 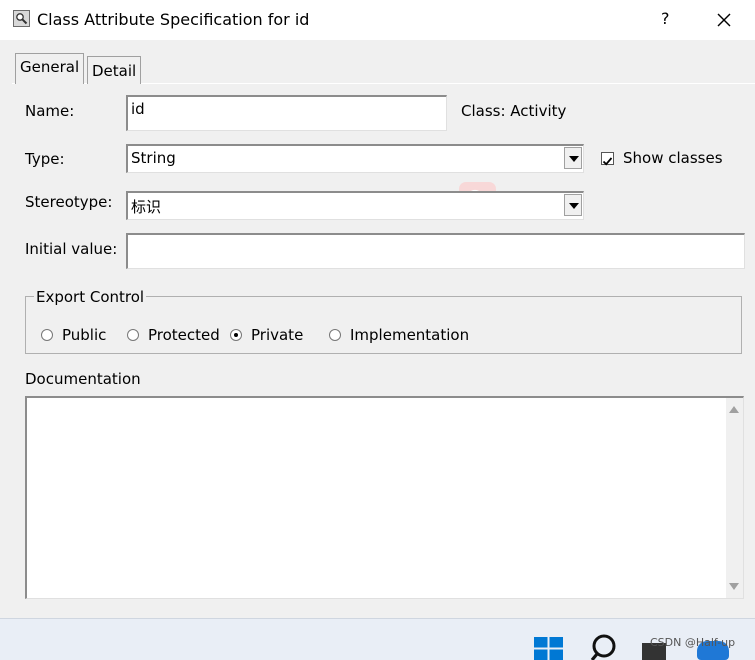 I want to click on radio-selected-dot, so click(x=236, y=335).